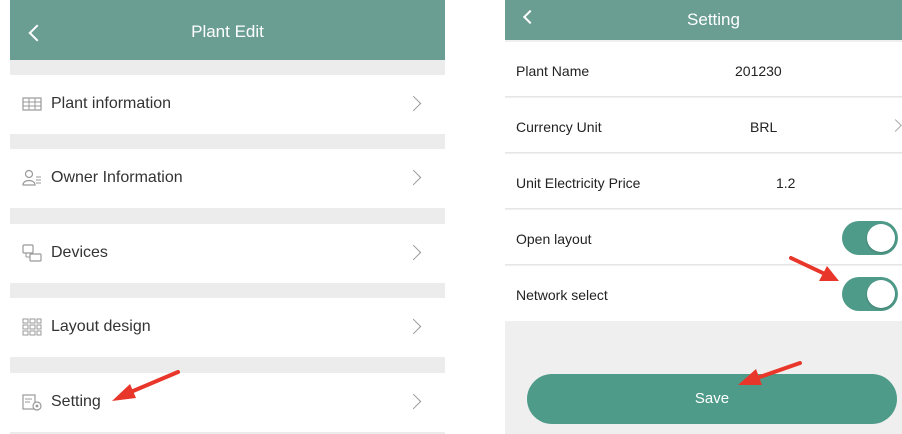  What do you see at coordinates (562, 295) in the screenshot?
I see `network-select-label: Network select` at bounding box center [562, 295].